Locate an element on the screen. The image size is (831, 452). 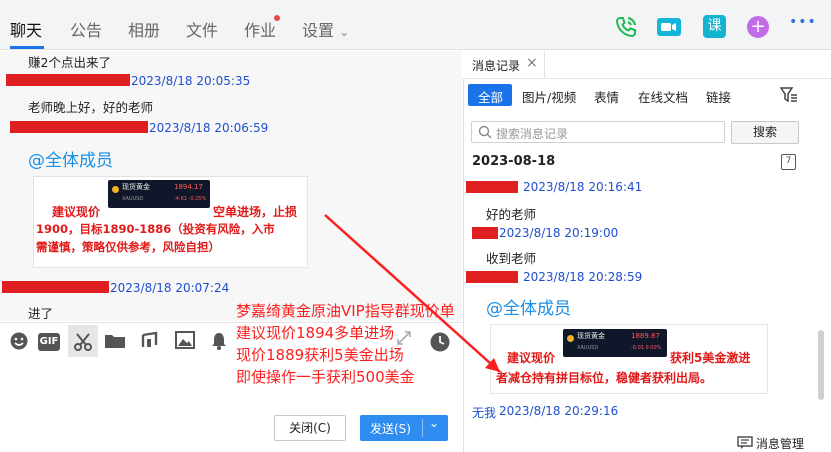
annotation-arrow is located at coordinates (412, 293).